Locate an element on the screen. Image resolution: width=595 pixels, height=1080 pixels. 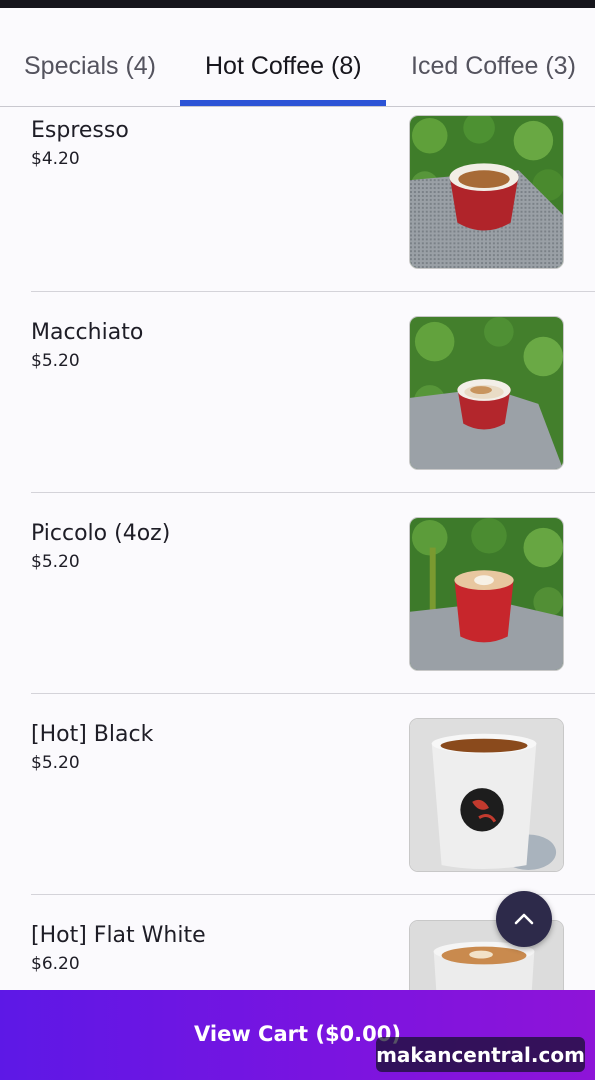
item-name: Espresso is located at coordinates (80, 130).